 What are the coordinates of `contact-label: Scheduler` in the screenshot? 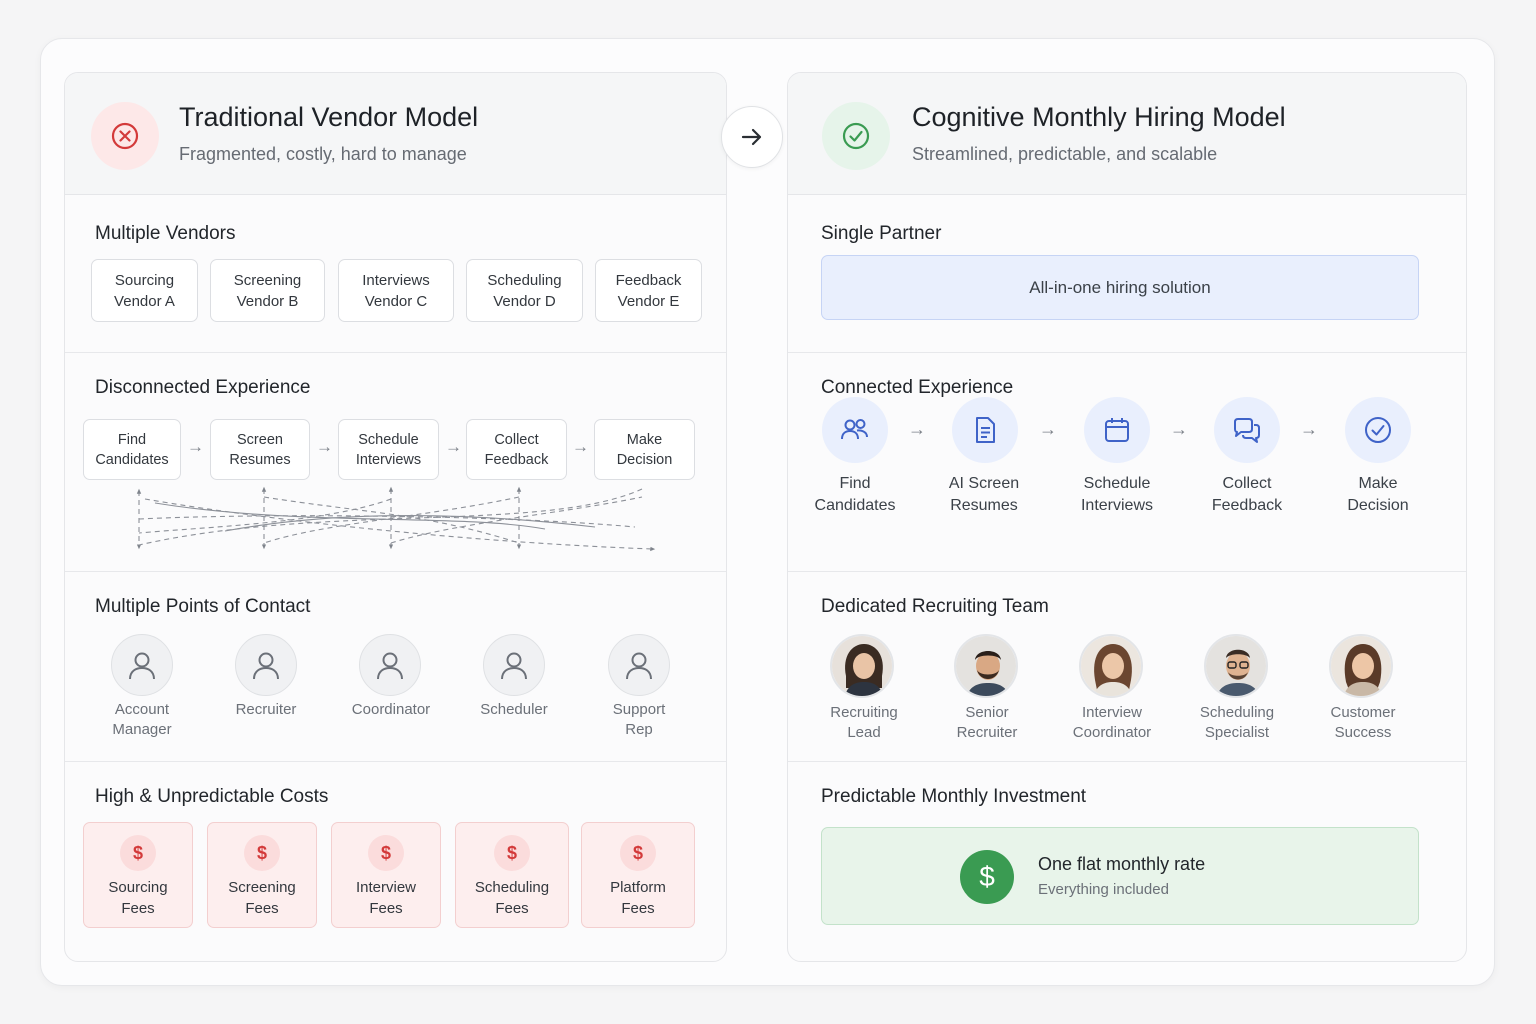 It's located at (514, 709).